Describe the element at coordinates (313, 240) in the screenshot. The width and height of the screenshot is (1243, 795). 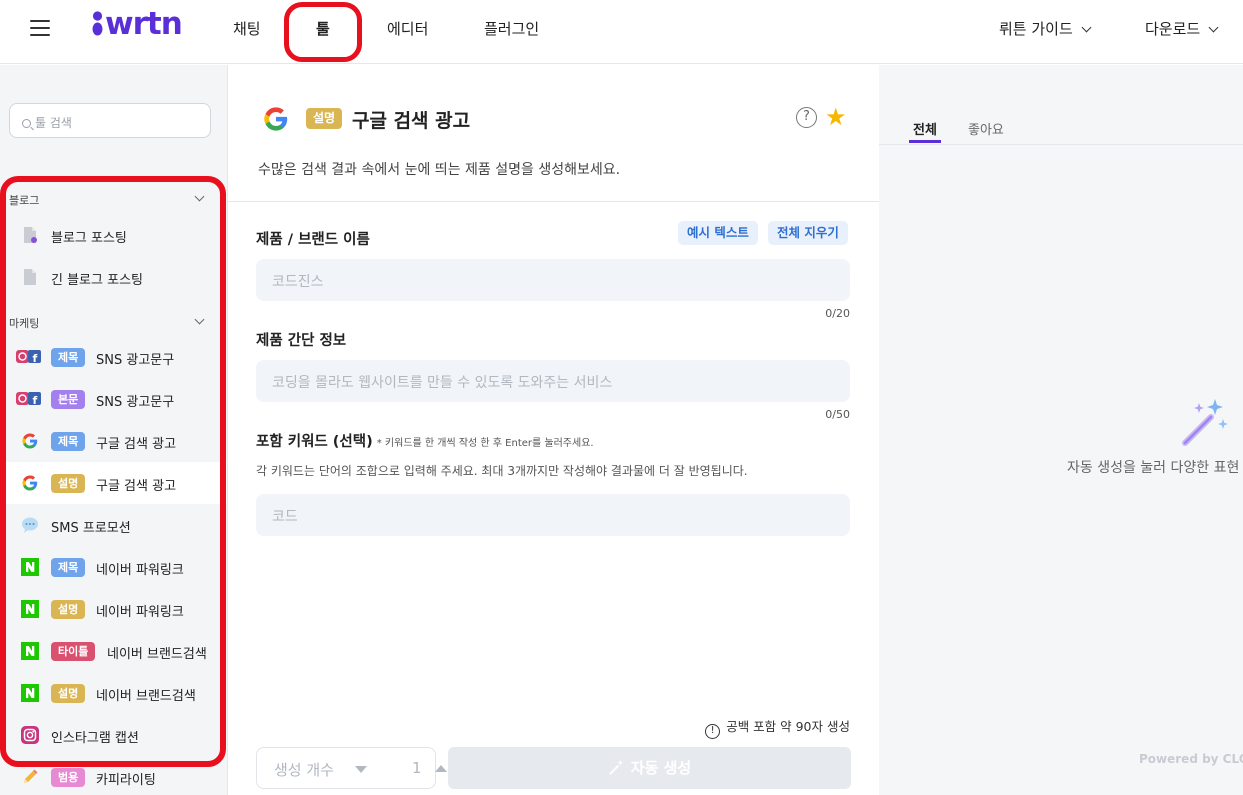
I see `field-label-brand: 제품 / 브랜드 이름` at that location.